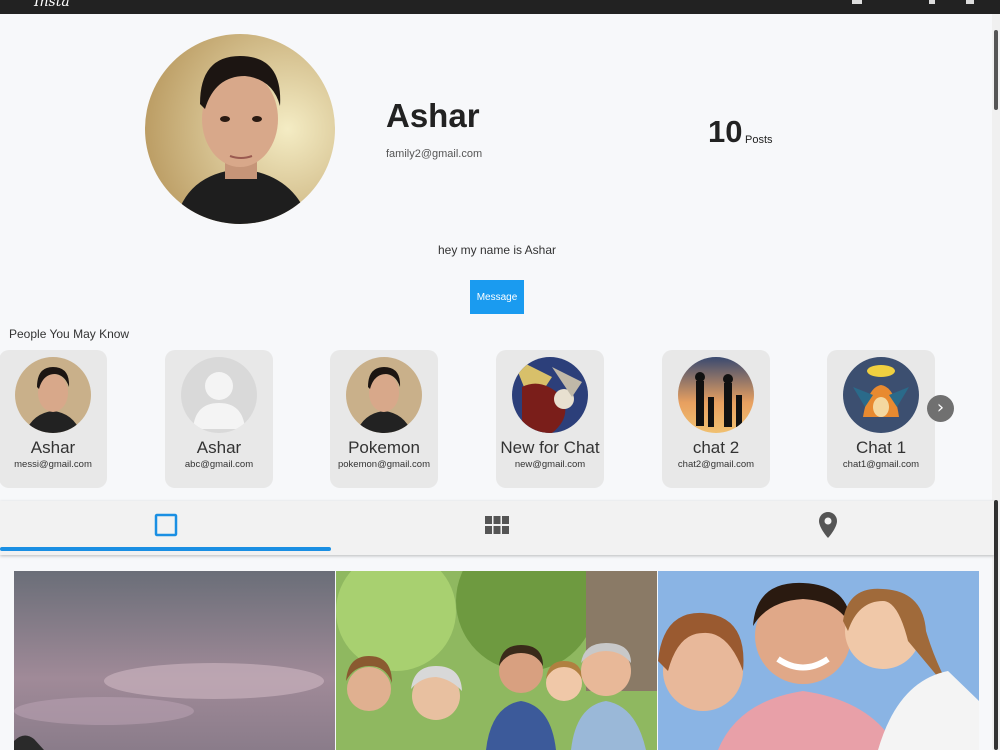  What do you see at coordinates (881, 447) in the screenshot?
I see `suggestion-name: Chat 1` at bounding box center [881, 447].